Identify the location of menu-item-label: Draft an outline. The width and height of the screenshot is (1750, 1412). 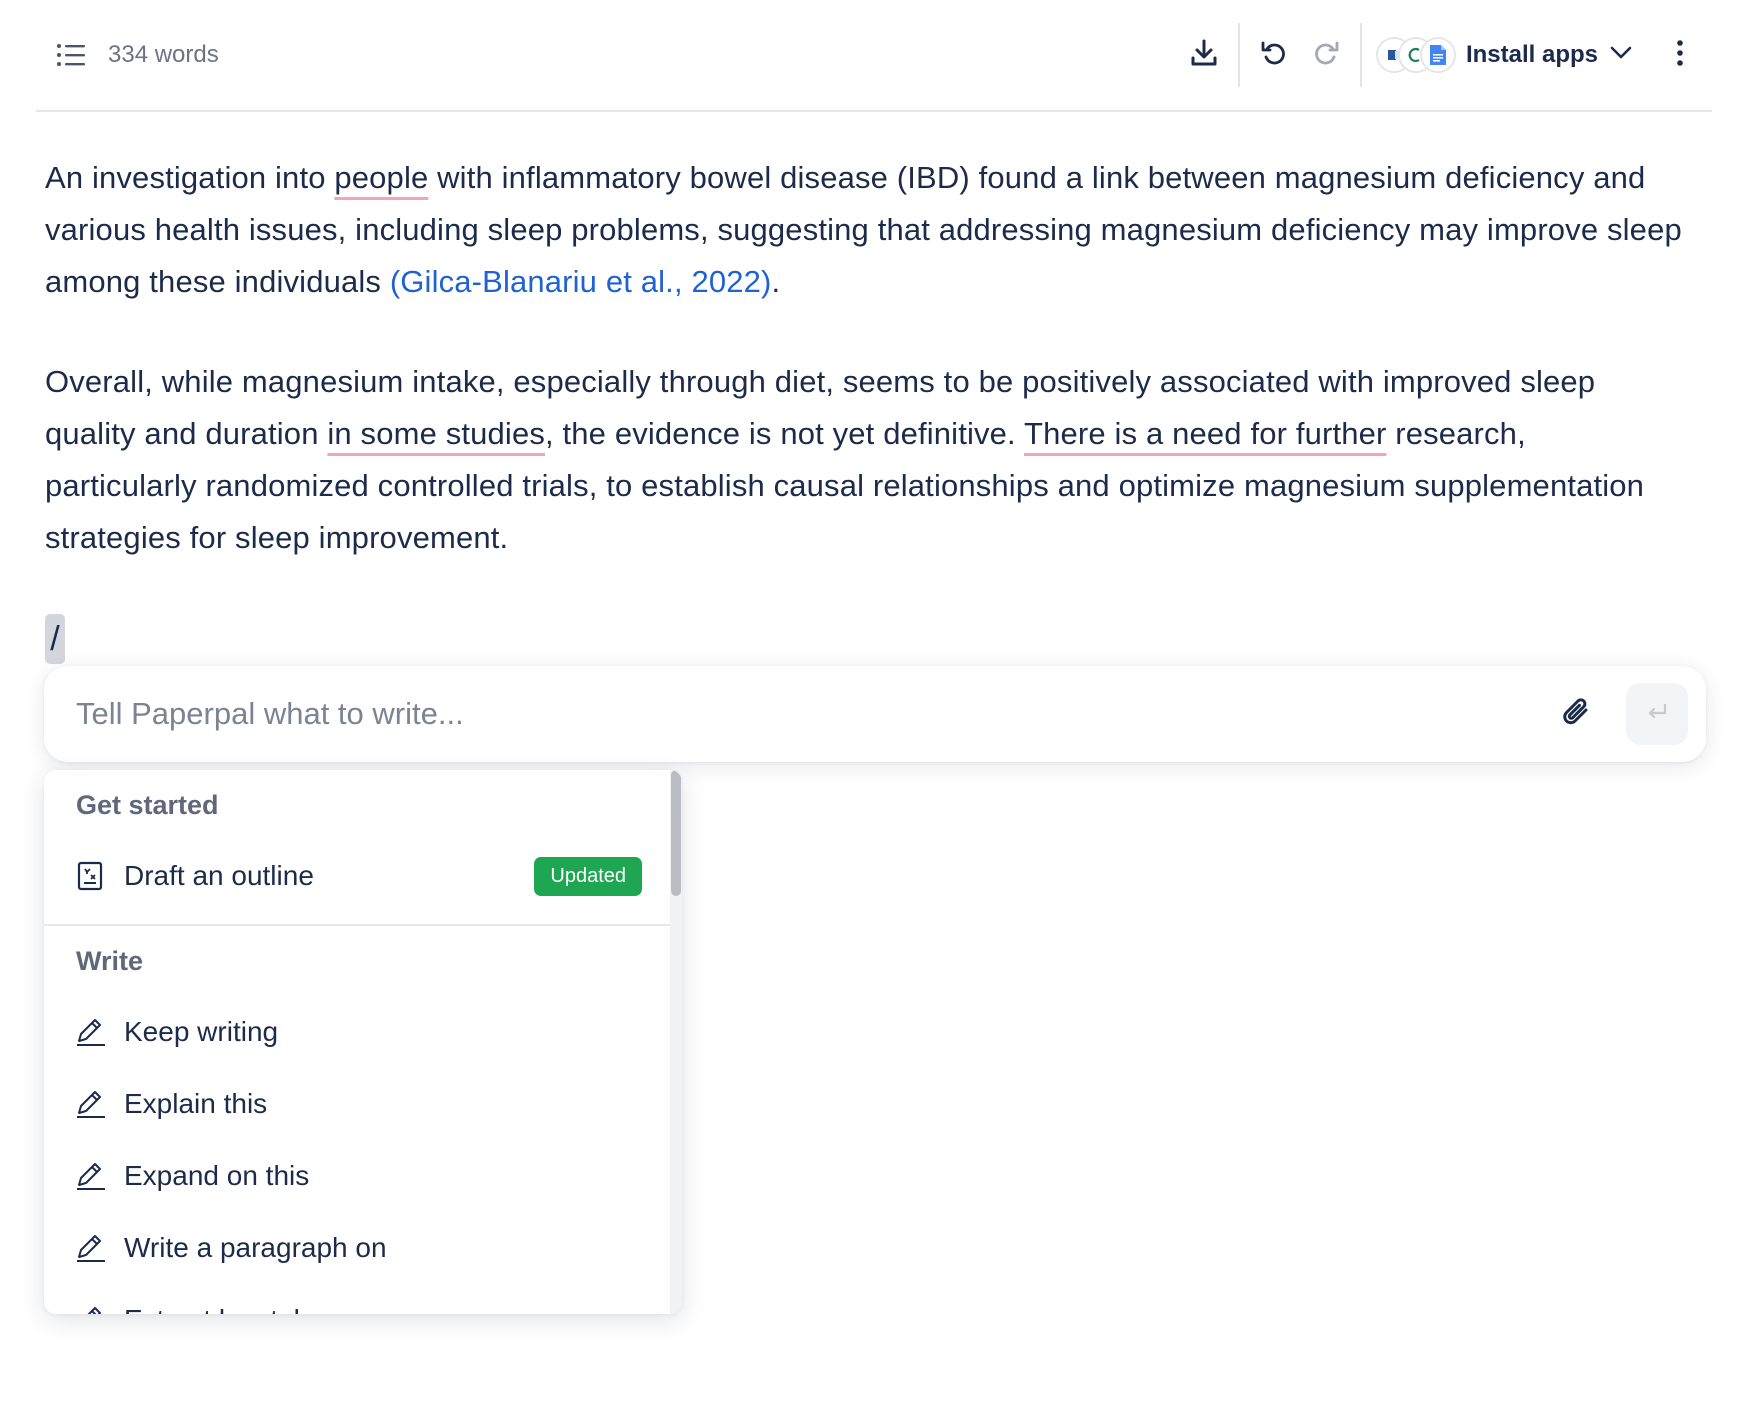
(219, 875).